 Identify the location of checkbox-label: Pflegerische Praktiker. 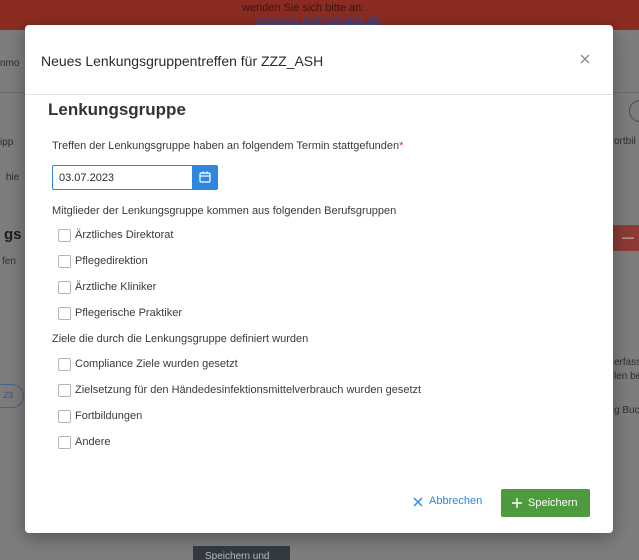
(128, 313).